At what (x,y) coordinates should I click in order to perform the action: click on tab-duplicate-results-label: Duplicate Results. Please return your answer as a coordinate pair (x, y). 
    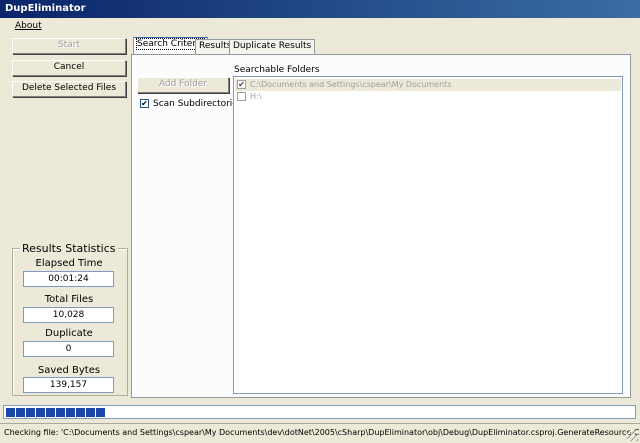
    Looking at the image, I should click on (272, 46).